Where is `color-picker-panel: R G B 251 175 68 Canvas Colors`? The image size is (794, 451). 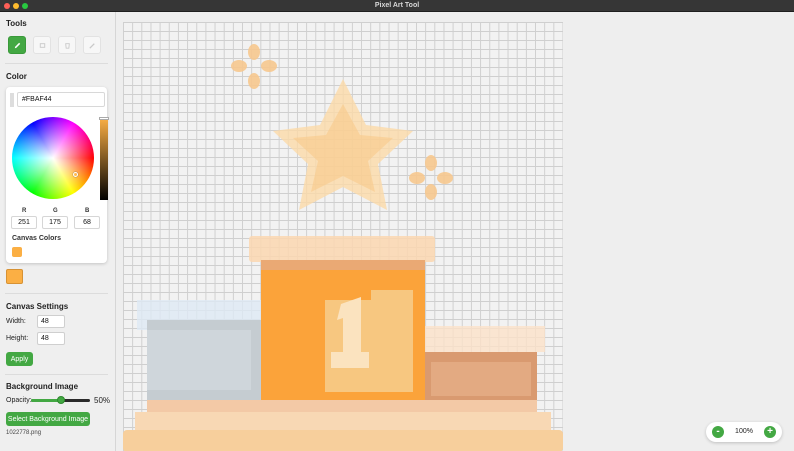
color-picker-panel: R G B 251 175 68 Canvas Colors is located at coordinates (57, 175).